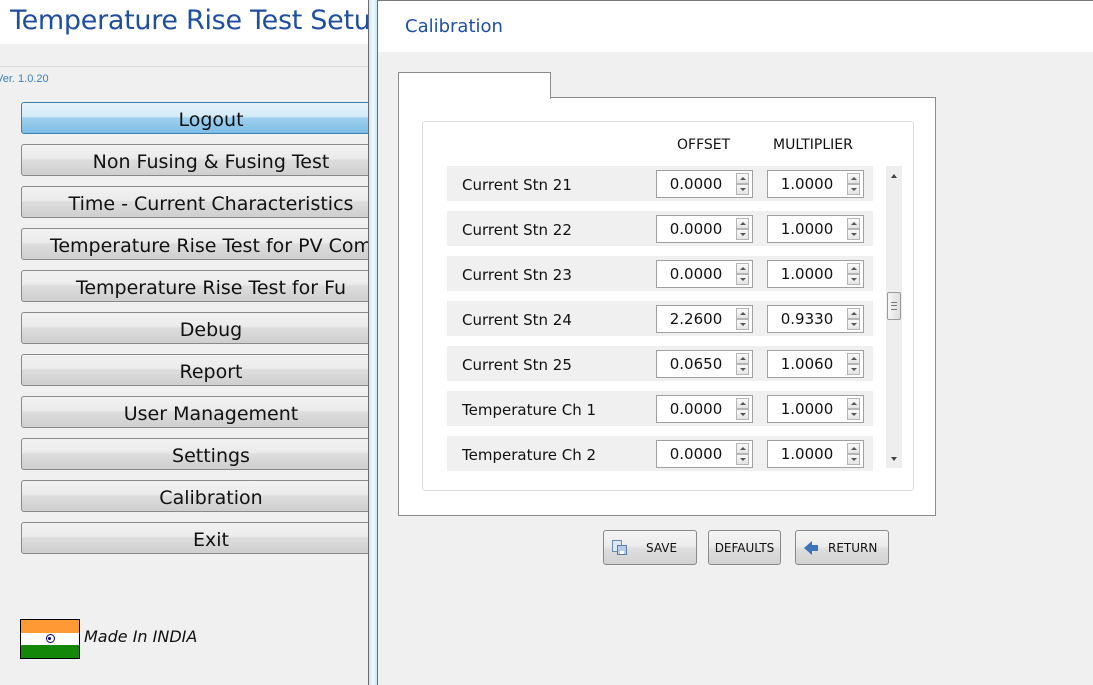  What do you see at coordinates (517, 230) in the screenshot?
I see `row-label: Current Stn 22` at bounding box center [517, 230].